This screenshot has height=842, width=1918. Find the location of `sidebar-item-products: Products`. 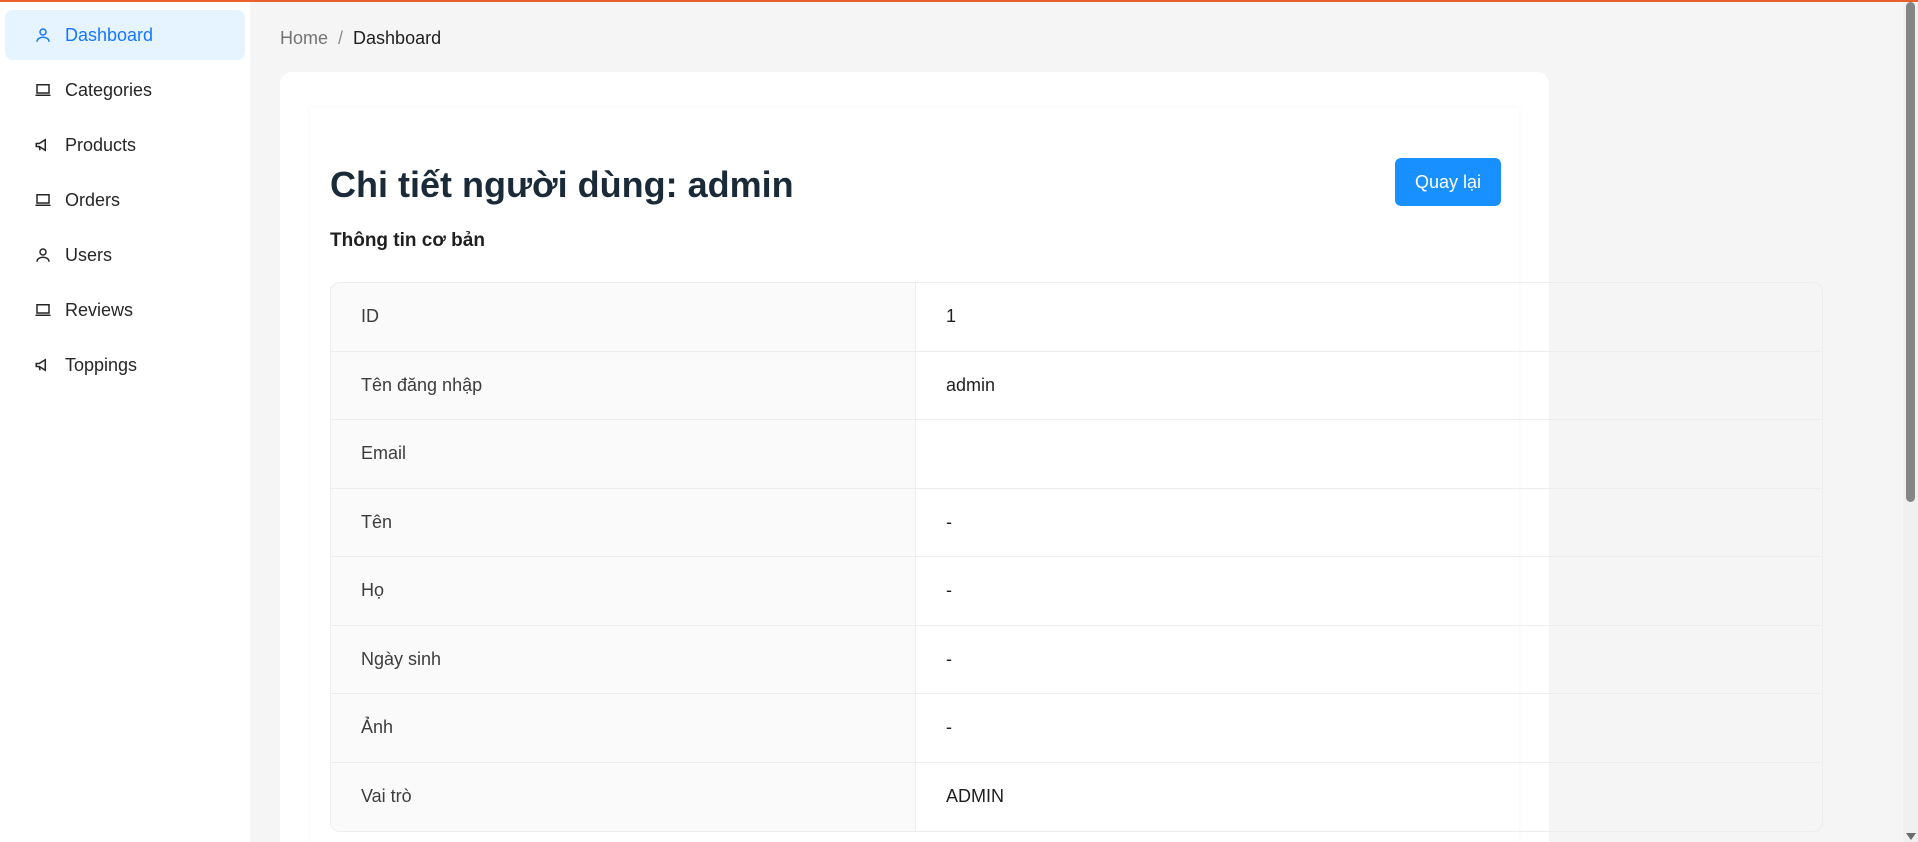

sidebar-item-products: Products is located at coordinates (125, 145).